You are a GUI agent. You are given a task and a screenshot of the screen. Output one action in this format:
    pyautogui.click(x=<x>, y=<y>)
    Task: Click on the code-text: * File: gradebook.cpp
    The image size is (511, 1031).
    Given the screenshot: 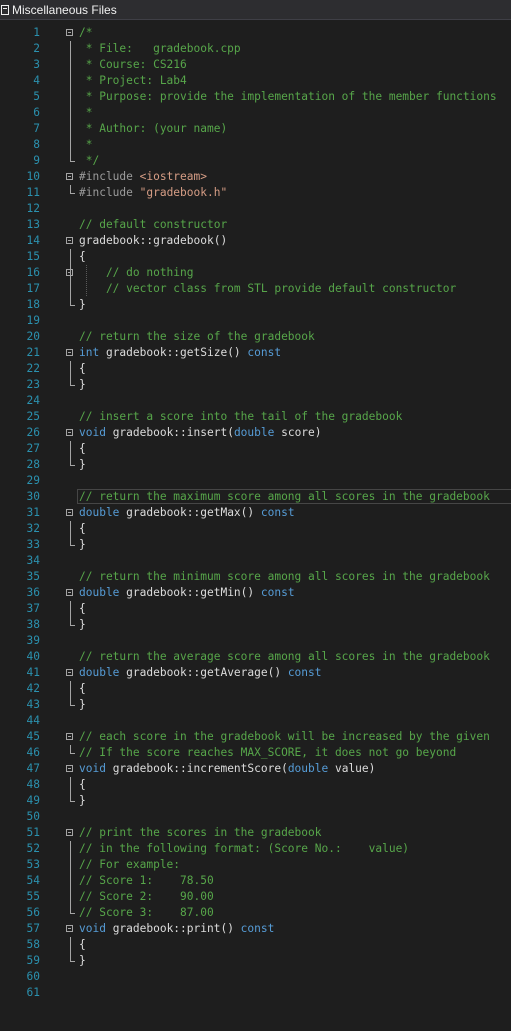 What is the action you would take?
    pyautogui.click(x=295, y=49)
    